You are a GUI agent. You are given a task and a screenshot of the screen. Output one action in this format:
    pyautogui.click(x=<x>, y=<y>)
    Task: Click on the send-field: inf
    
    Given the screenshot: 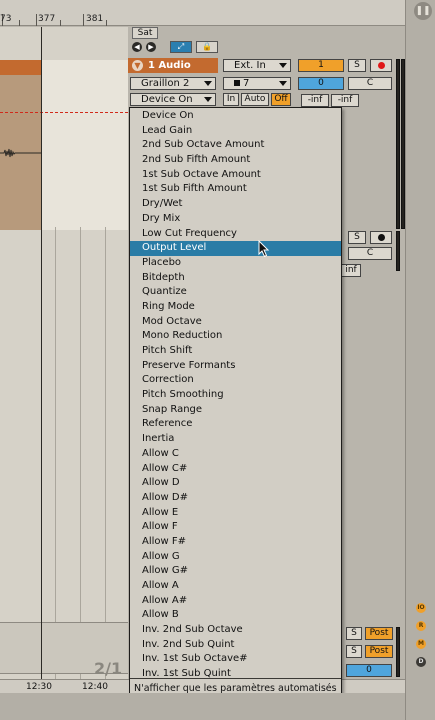 What is the action you would take?
    pyautogui.click(x=351, y=270)
    